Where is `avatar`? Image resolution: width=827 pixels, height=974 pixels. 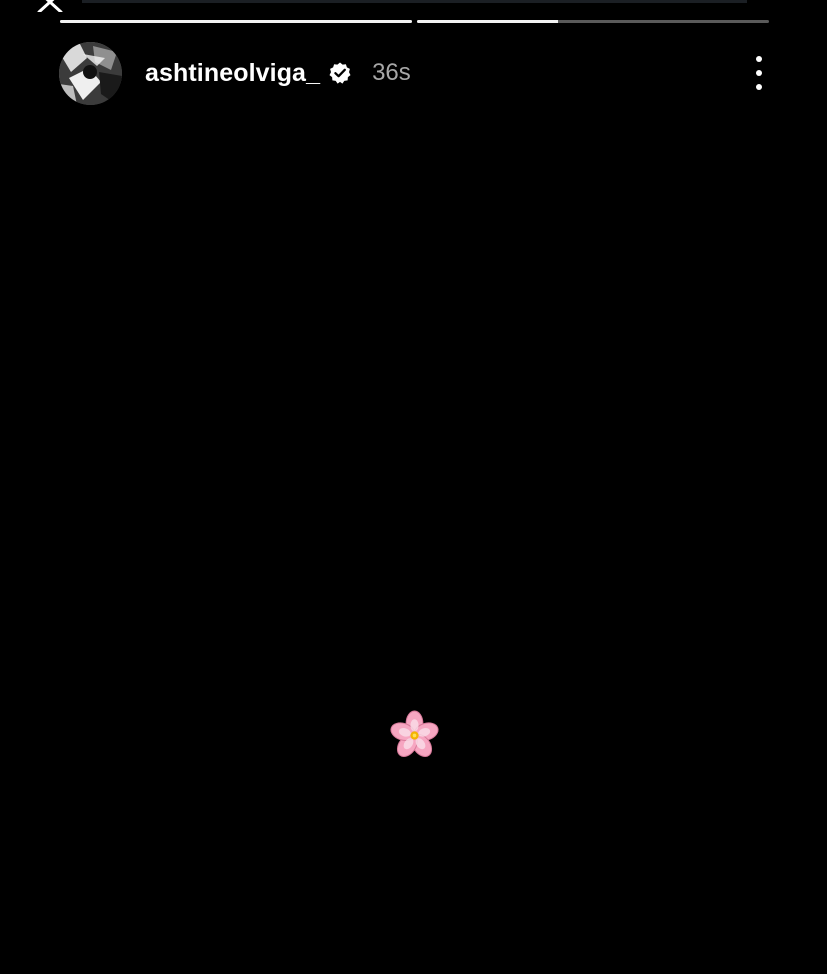
avatar is located at coordinates (90, 73).